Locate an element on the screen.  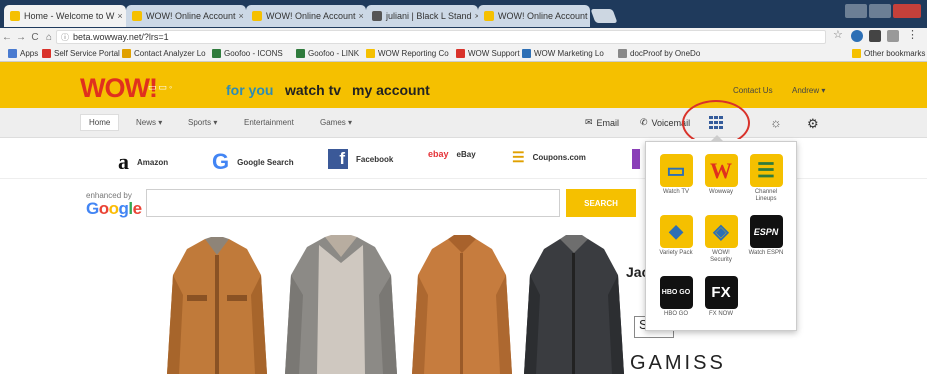
bookmark-docproof: docProof by OneDo is located at coordinates (659, 53).